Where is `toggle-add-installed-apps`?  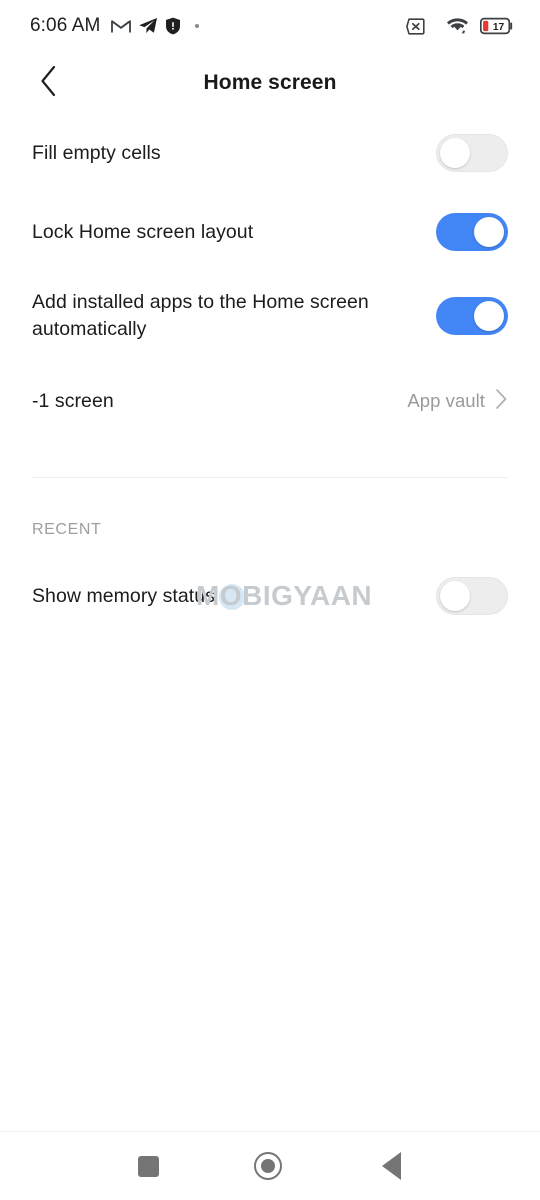
toggle-add-installed-apps is located at coordinates (472, 316).